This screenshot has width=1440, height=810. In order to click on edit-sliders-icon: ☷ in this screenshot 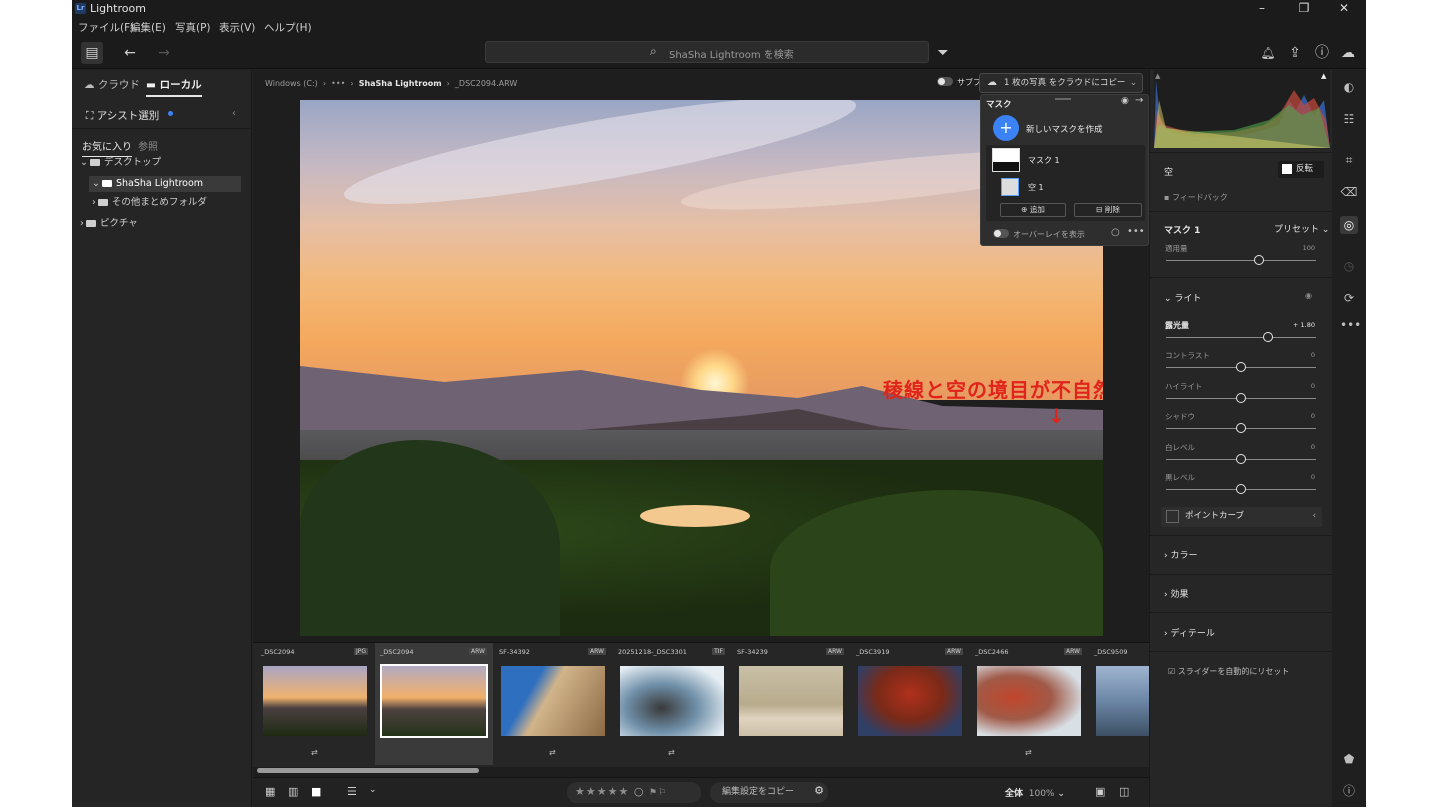, I will do `click(1349, 119)`.